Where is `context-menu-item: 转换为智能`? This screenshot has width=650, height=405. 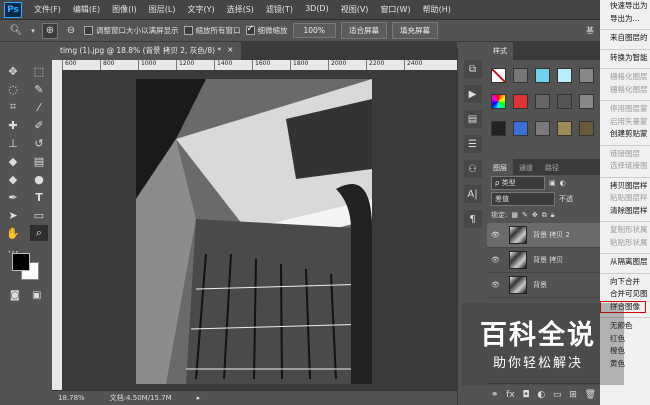
context-menu-item: 转换为智能 is located at coordinates (625, 58).